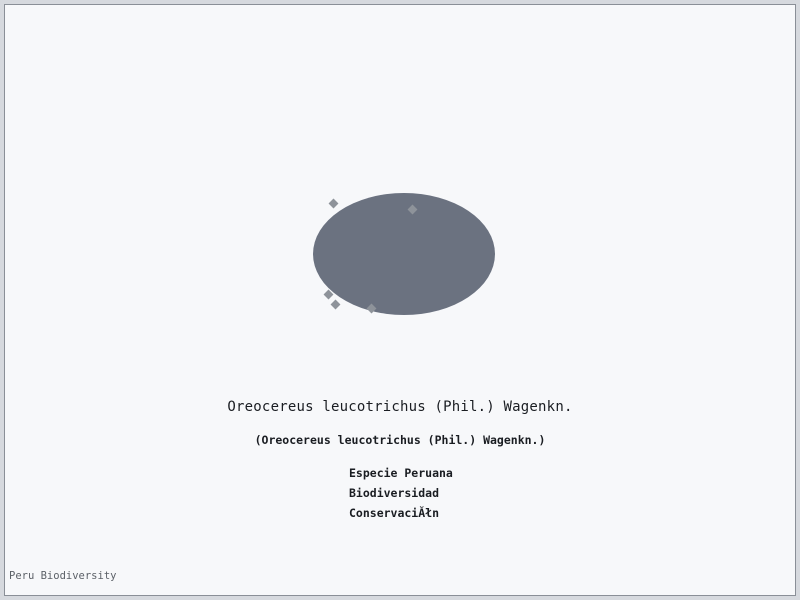 This screenshot has height=600, width=800. I want to click on tag-especie-peruana: Especie Peruana, so click(401, 473).